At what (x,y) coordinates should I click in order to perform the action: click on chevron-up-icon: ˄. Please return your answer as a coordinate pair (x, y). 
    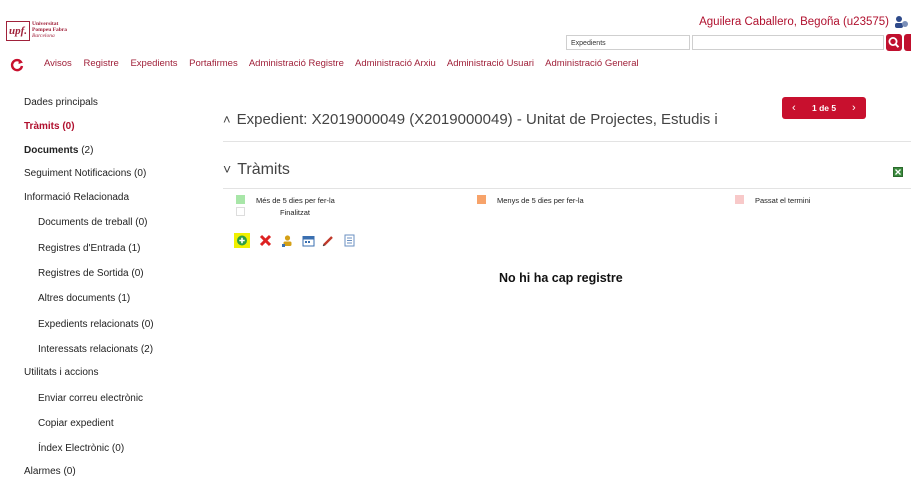
    Looking at the image, I should click on (227, 119).